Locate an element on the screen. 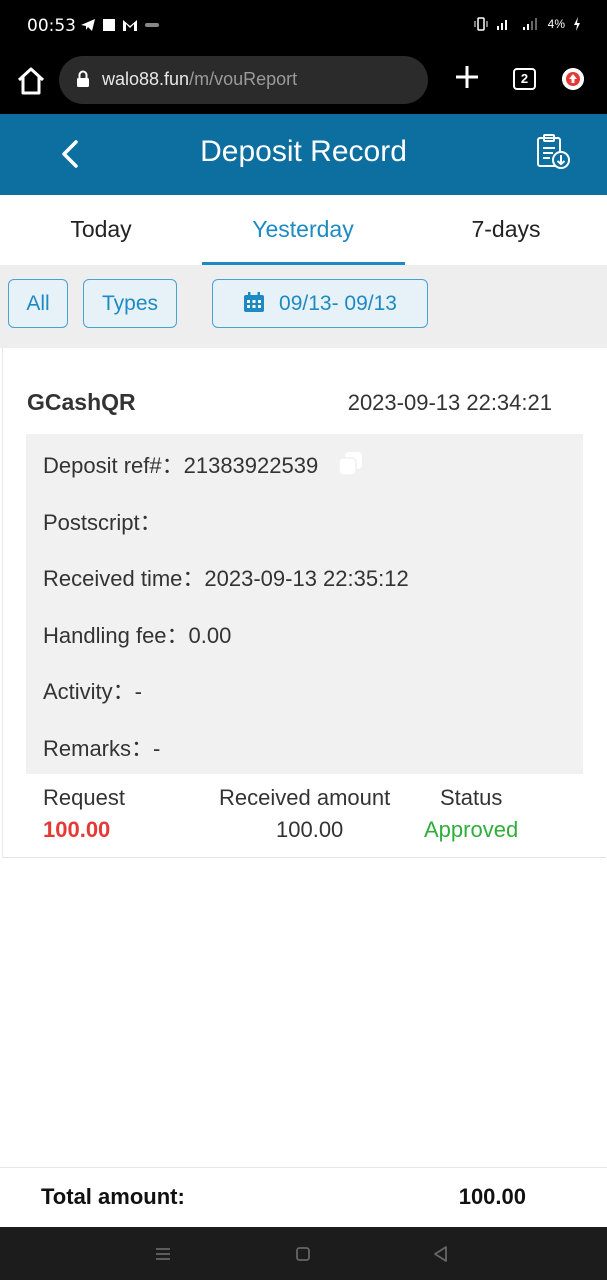 The height and width of the screenshot is (1280, 607). activity-row: Activity：- is located at coordinates (93, 691).